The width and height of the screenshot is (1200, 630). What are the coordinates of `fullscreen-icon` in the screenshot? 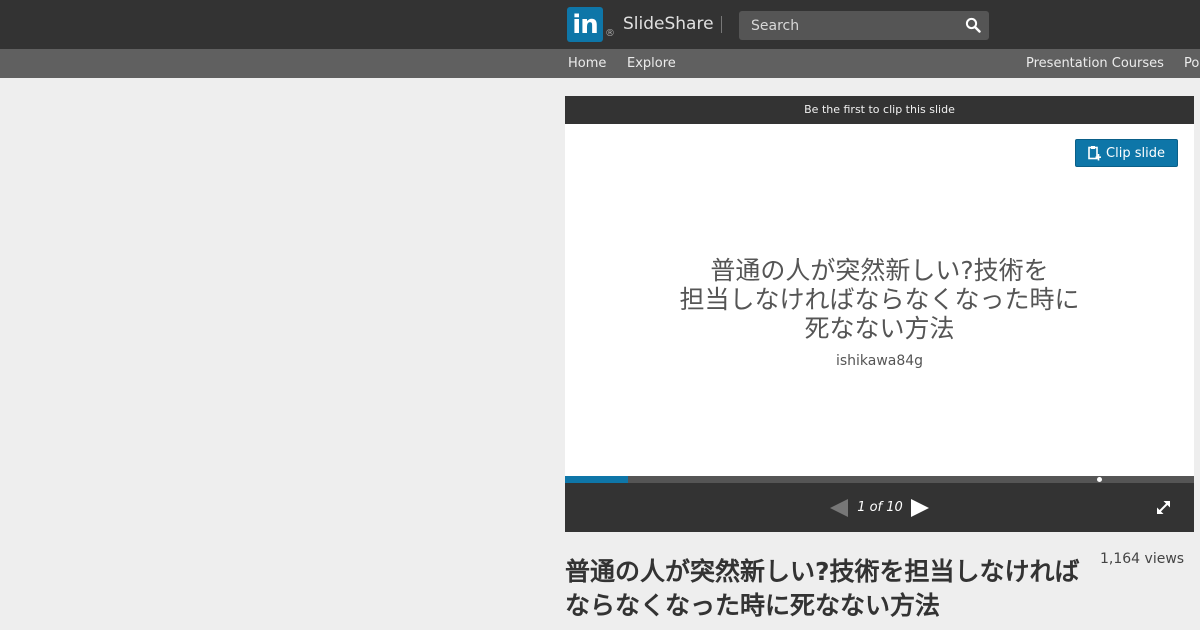 It's located at (1163, 507).